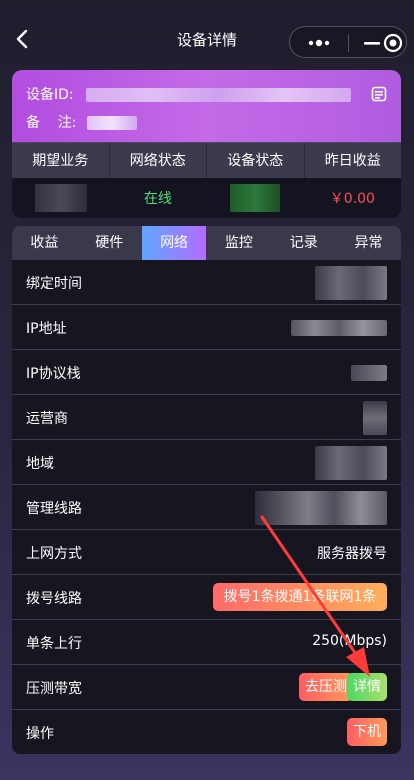  What do you see at coordinates (256, 160) in the screenshot?
I see `col-device-status: 设备状态` at bounding box center [256, 160].